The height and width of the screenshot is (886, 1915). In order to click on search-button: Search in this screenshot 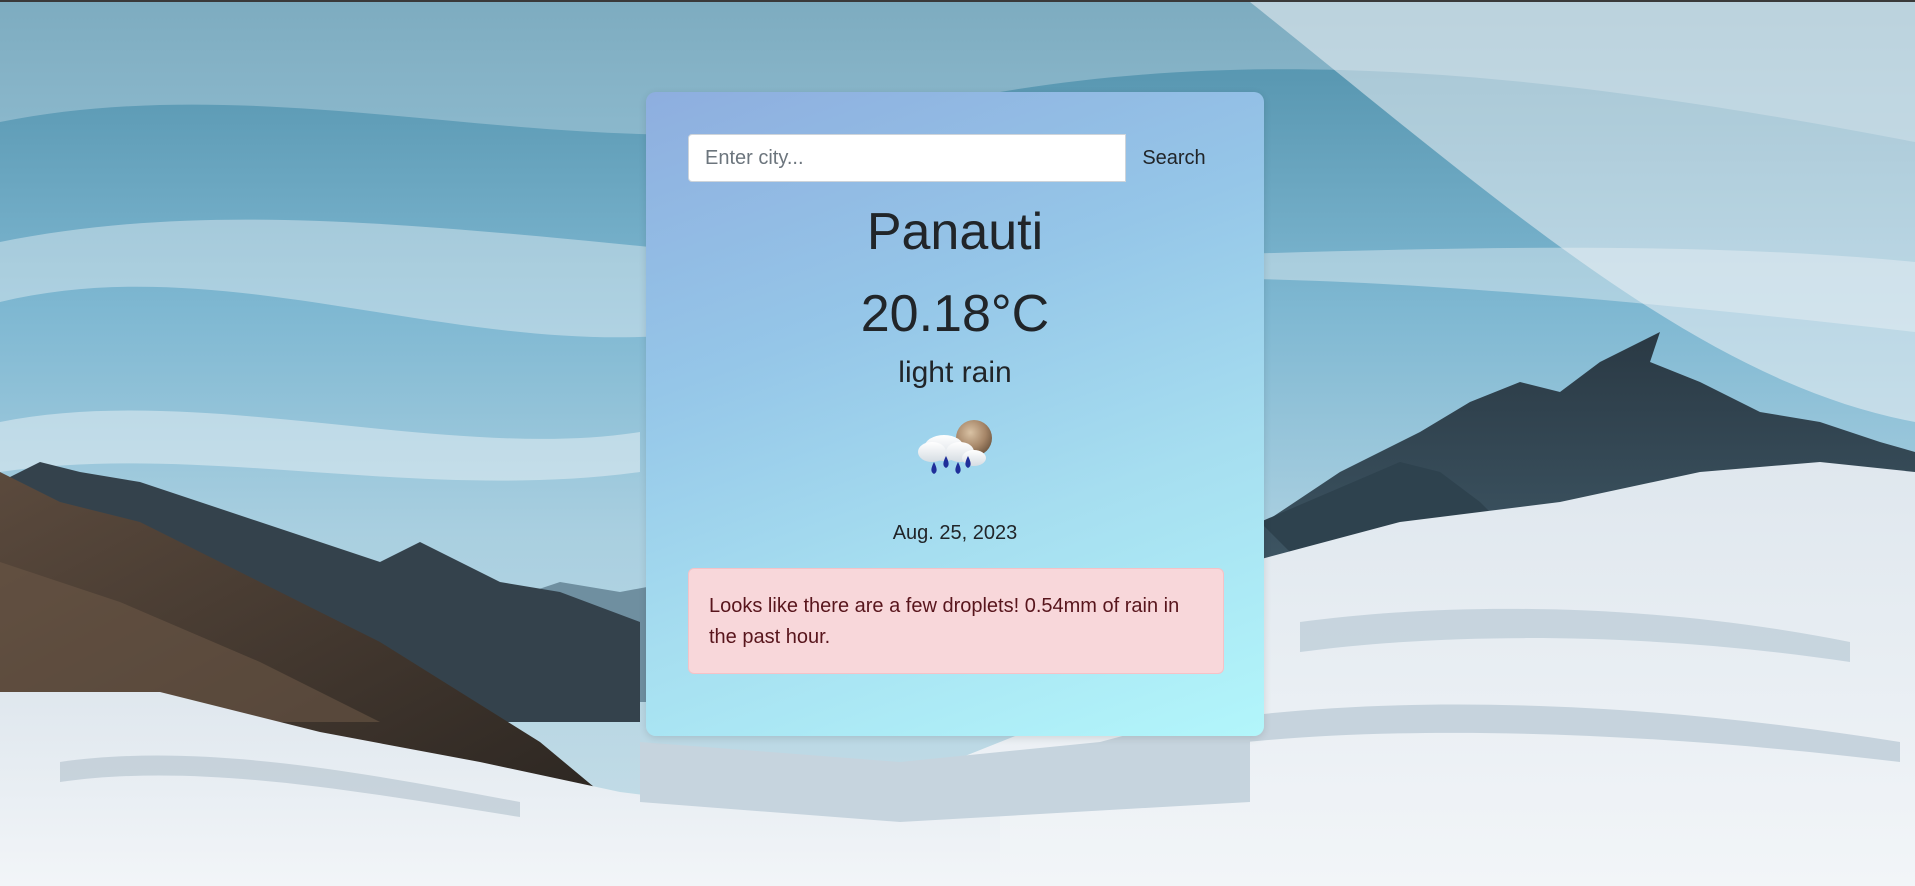, I will do `click(1174, 158)`.